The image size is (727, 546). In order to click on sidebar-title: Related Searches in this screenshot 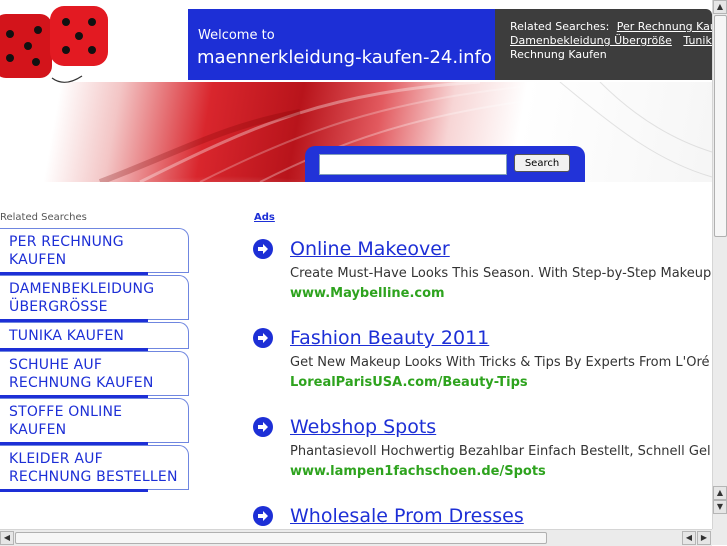, I will do `click(43, 217)`.